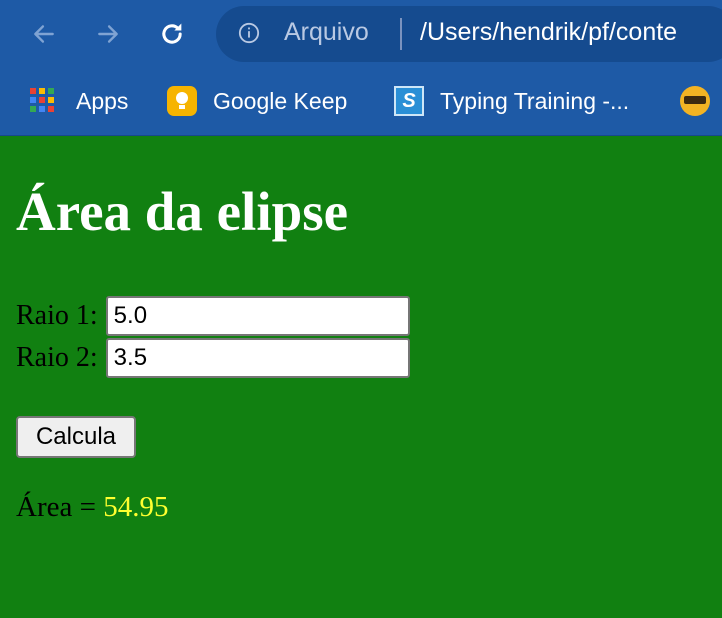 The width and height of the screenshot is (722, 618). What do you see at coordinates (257, 358) in the screenshot?
I see `raio-2-input` at bounding box center [257, 358].